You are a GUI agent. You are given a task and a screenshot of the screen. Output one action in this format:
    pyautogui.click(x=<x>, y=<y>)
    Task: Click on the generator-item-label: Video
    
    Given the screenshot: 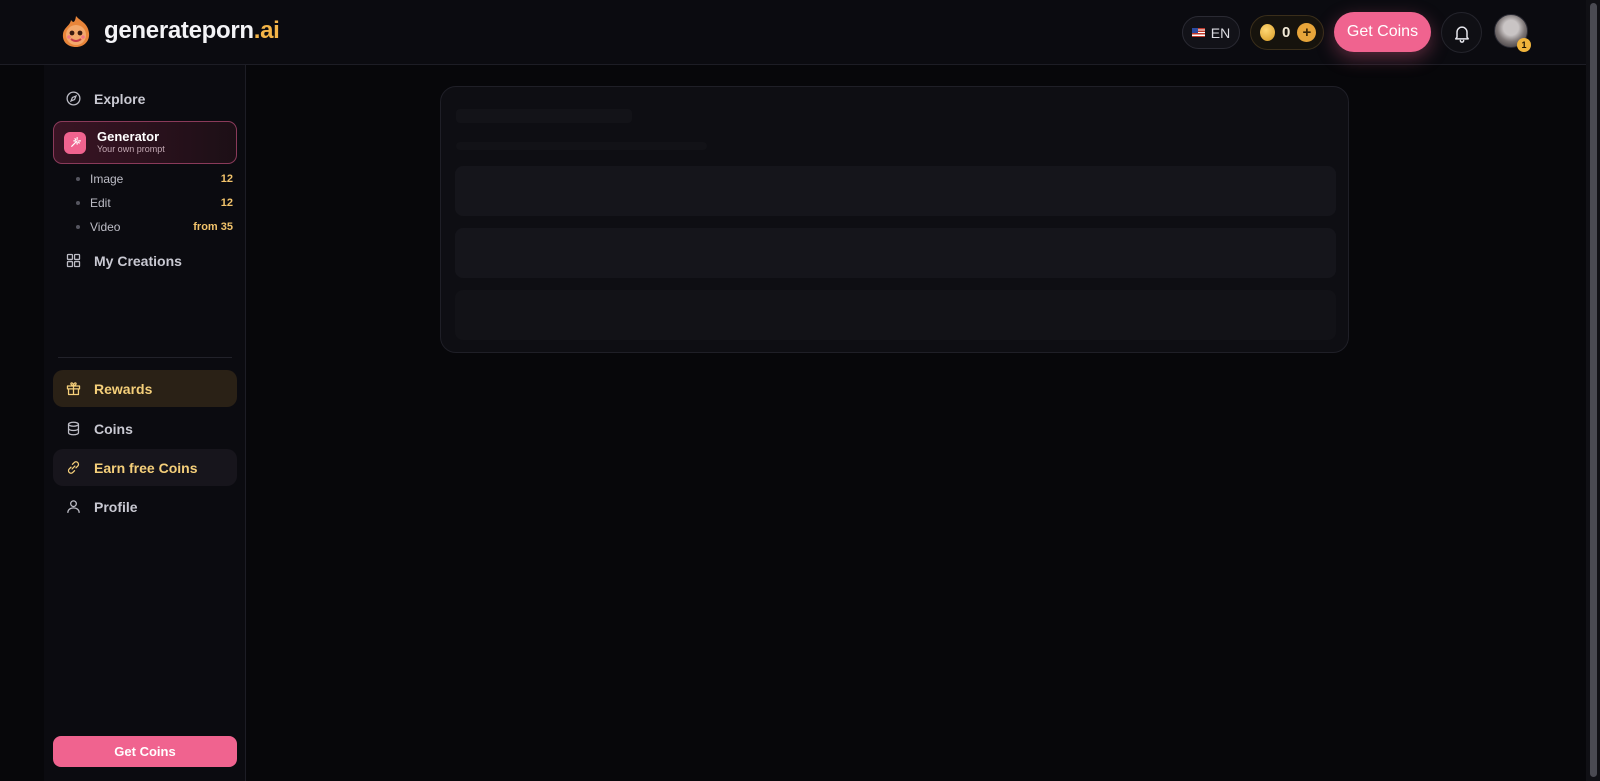 What is the action you would take?
    pyautogui.click(x=105, y=227)
    